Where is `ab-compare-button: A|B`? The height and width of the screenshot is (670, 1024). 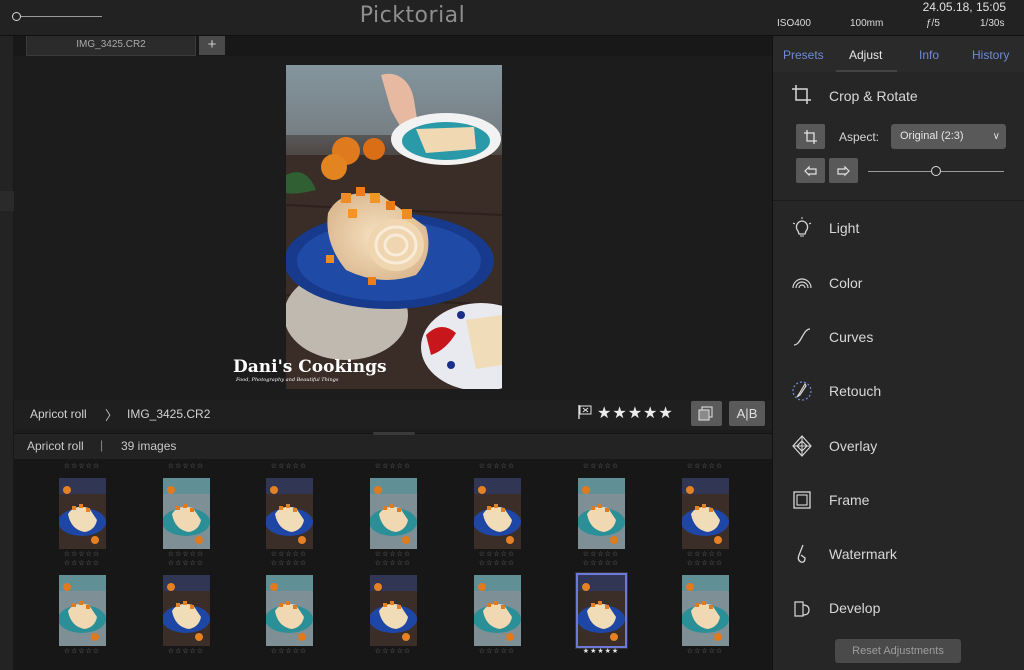
ab-compare-button: A|B is located at coordinates (747, 413).